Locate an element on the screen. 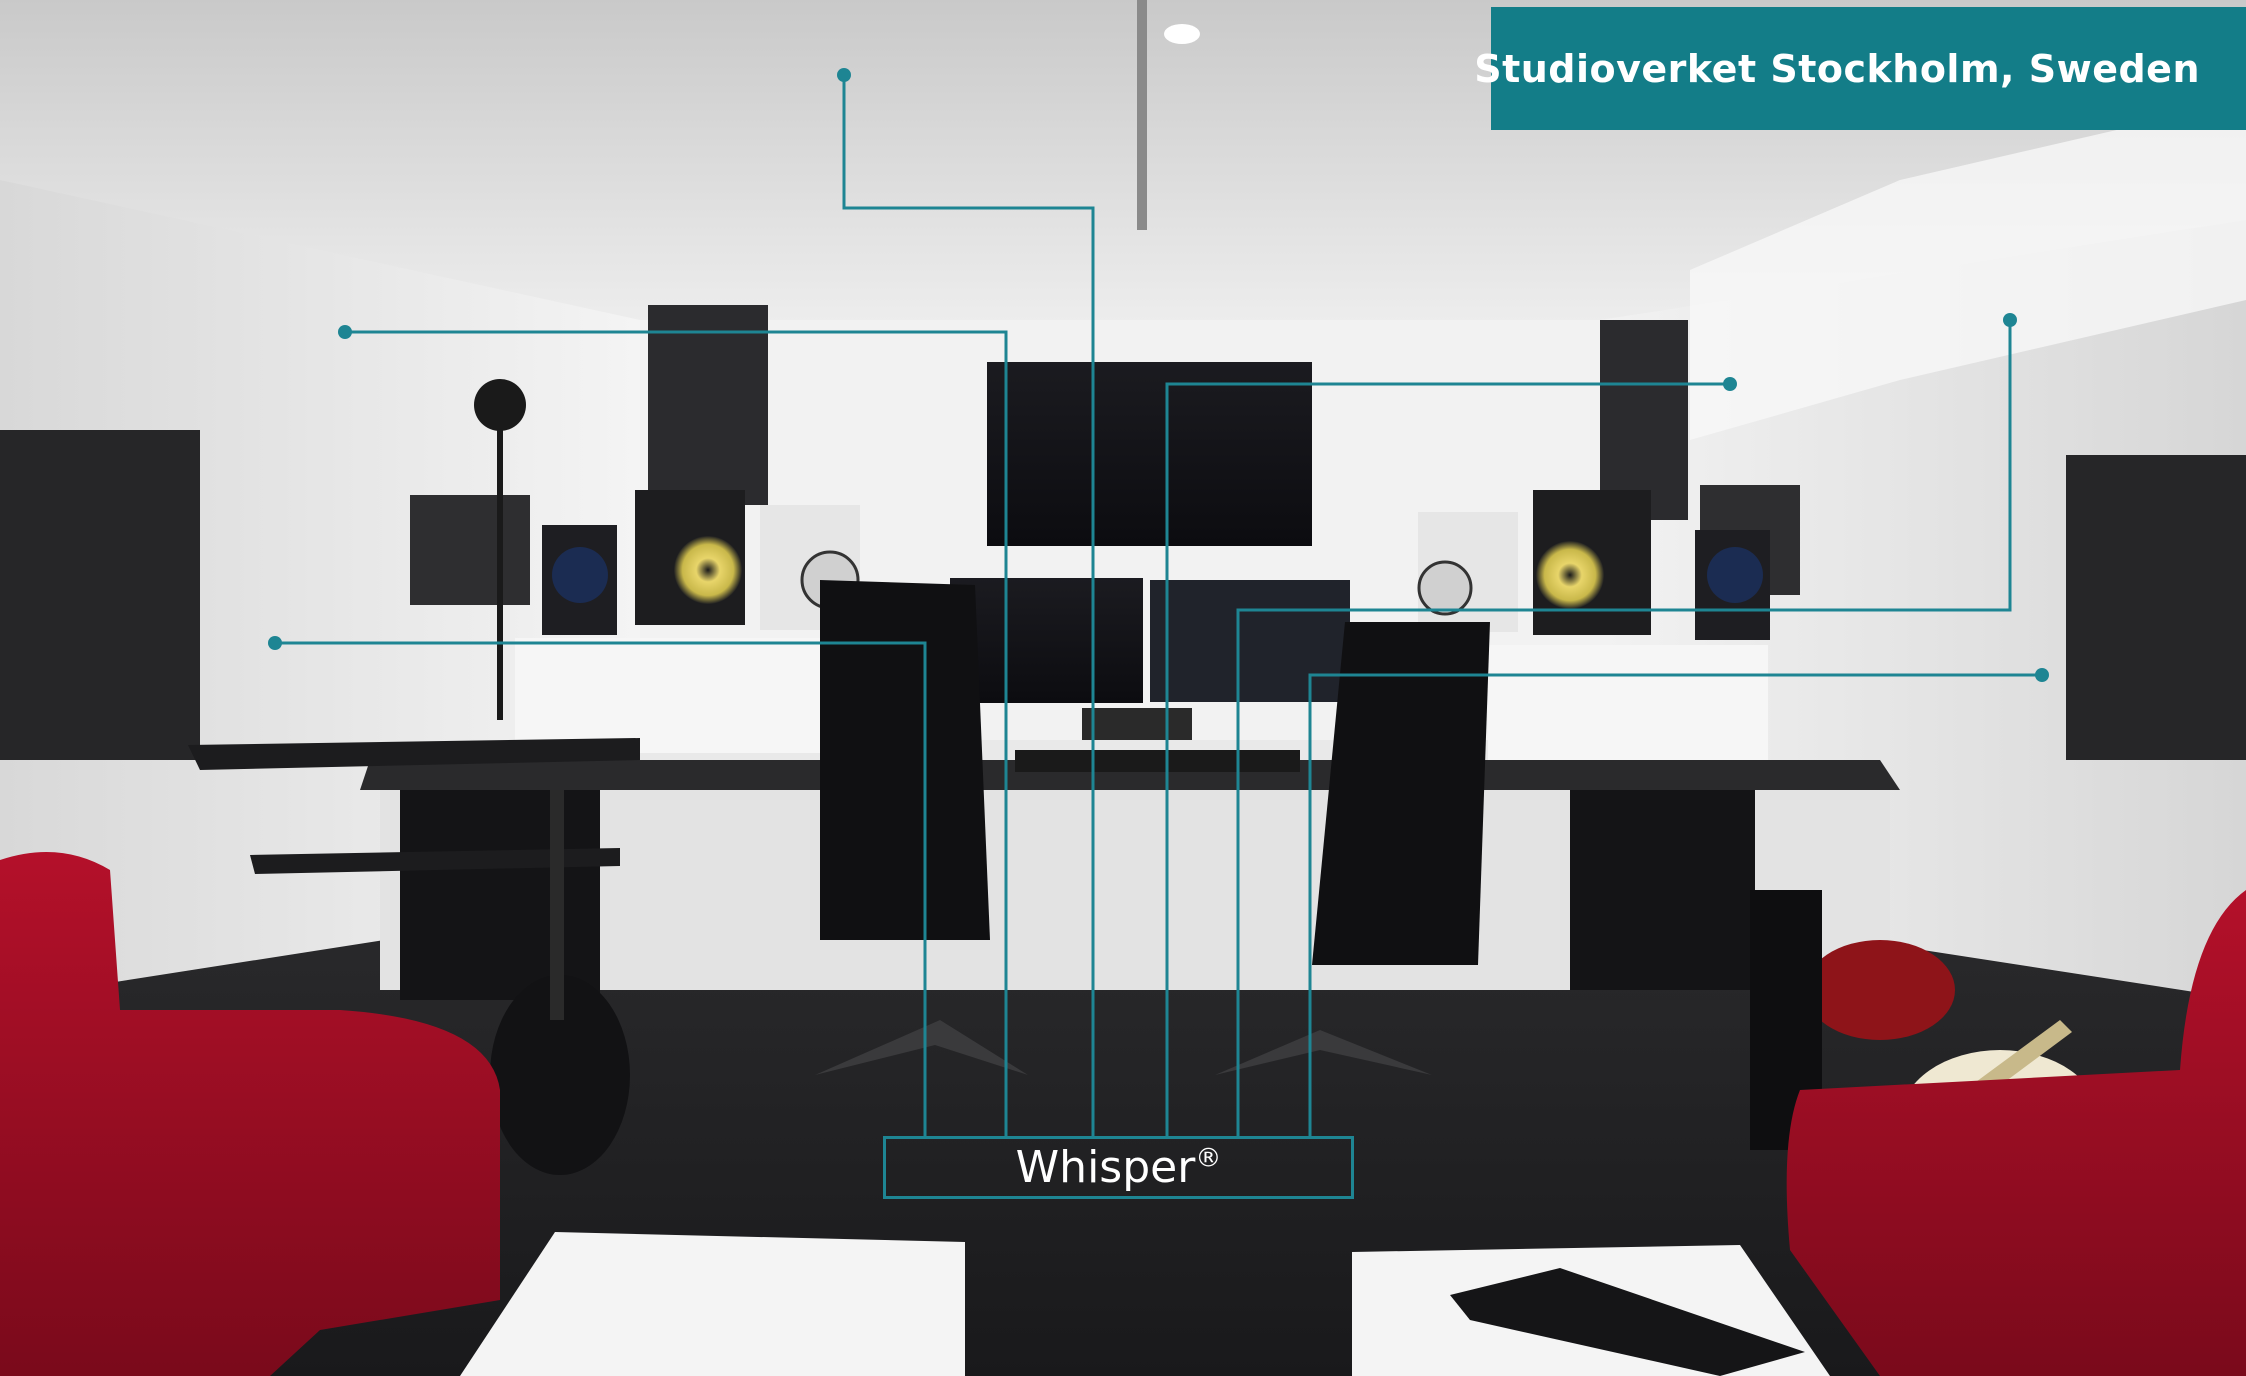  product-label: Whisper® is located at coordinates (1118, 1167).